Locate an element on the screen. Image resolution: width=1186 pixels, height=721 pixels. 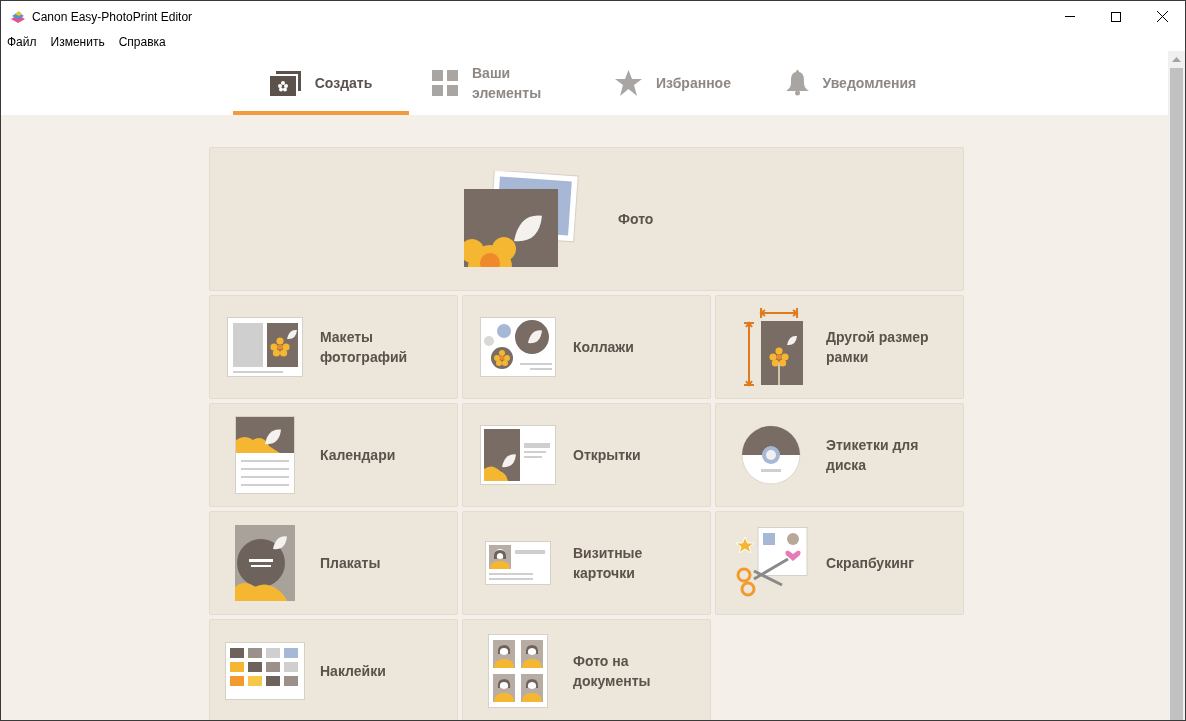
menu-item: Справка is located at coordinates (142, 41).